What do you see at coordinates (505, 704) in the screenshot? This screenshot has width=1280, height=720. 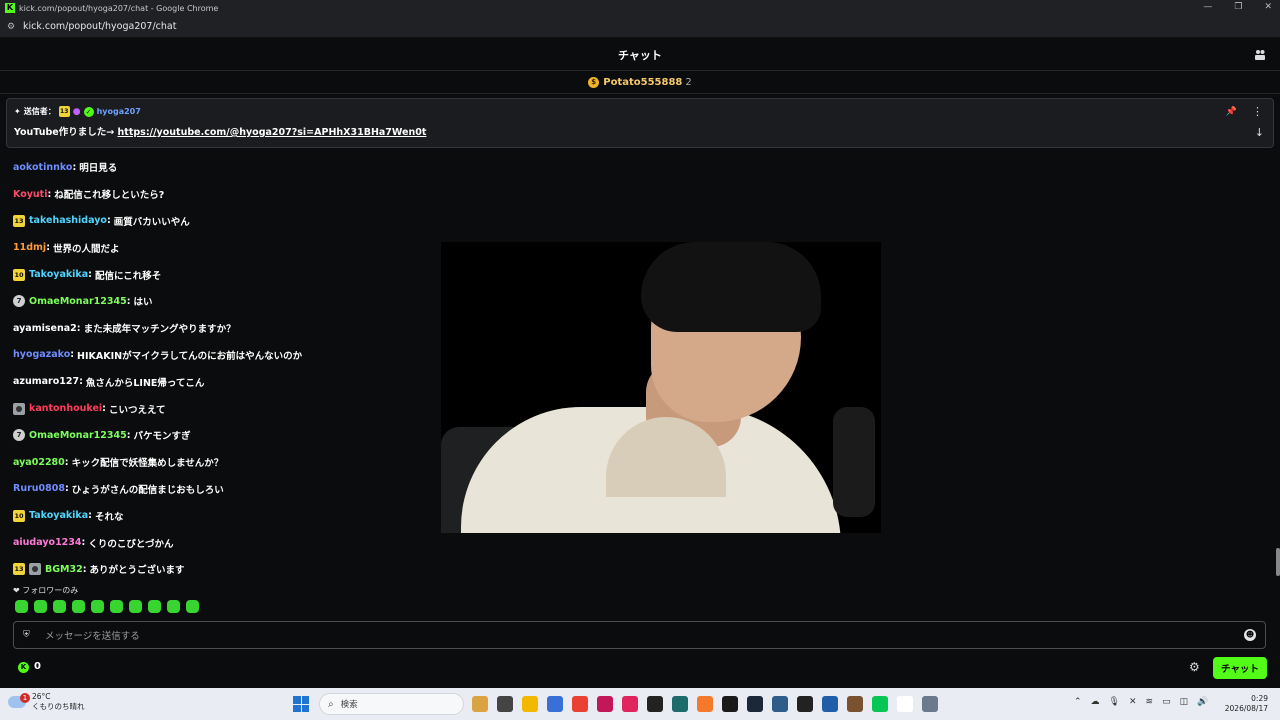 I see `taskbar-app-2-icon` at bounding box center [505, 704].